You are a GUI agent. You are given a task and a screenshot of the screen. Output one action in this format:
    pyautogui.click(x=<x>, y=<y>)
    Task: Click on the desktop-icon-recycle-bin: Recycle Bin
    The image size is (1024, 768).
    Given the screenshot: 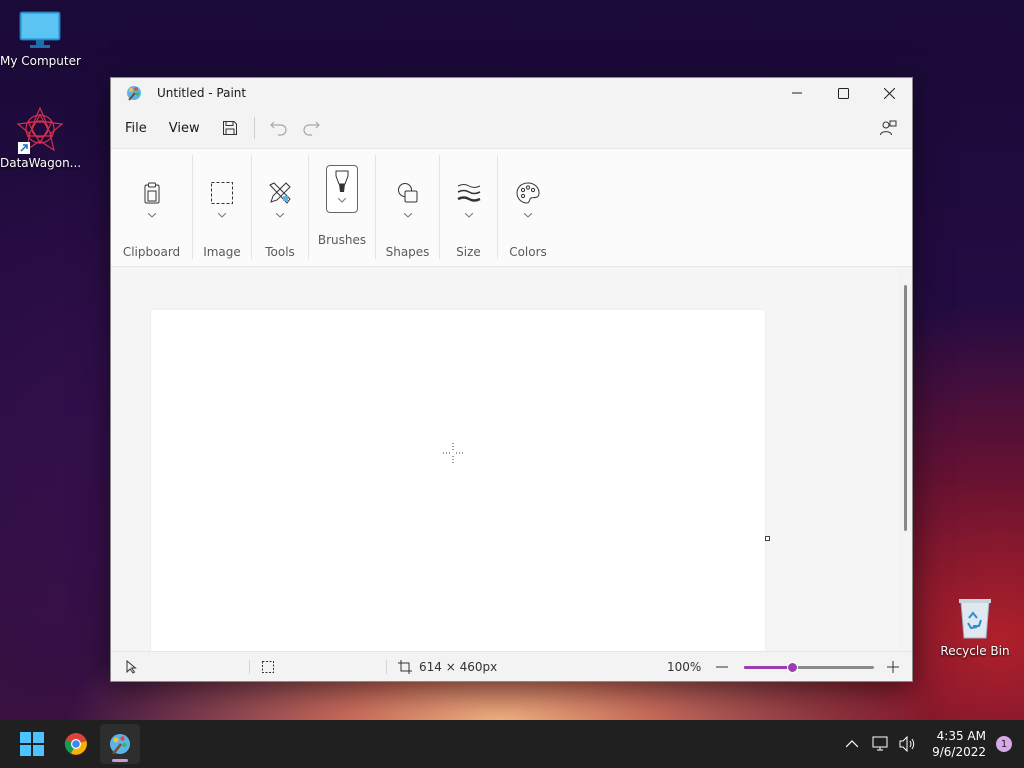 What is the action you would take?
    pyautogui.click(x=975, y=627)
    